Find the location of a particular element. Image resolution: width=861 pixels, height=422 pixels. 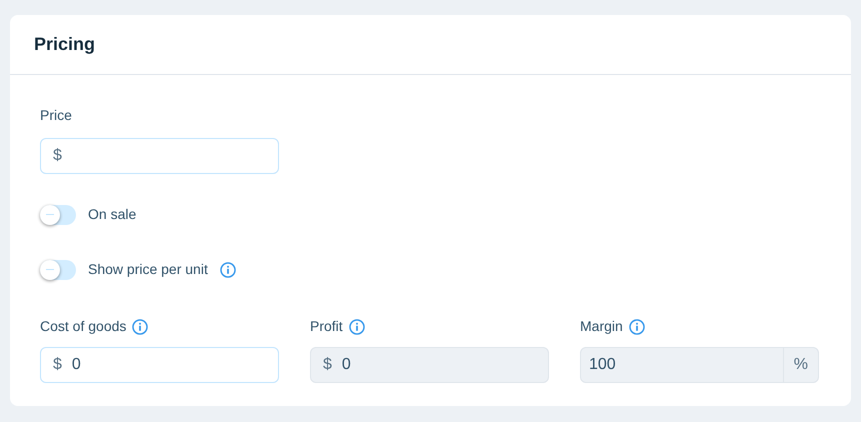

field-label: Price is located at coordinates (56, 115).